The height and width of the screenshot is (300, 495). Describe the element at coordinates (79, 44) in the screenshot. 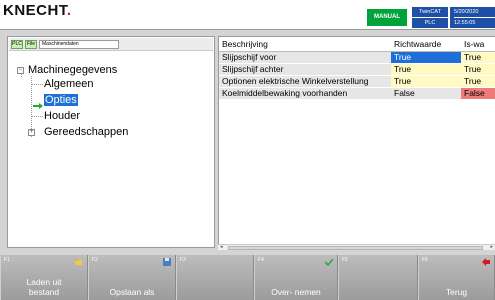

I see `path-field: Maschinendaten` at that location.